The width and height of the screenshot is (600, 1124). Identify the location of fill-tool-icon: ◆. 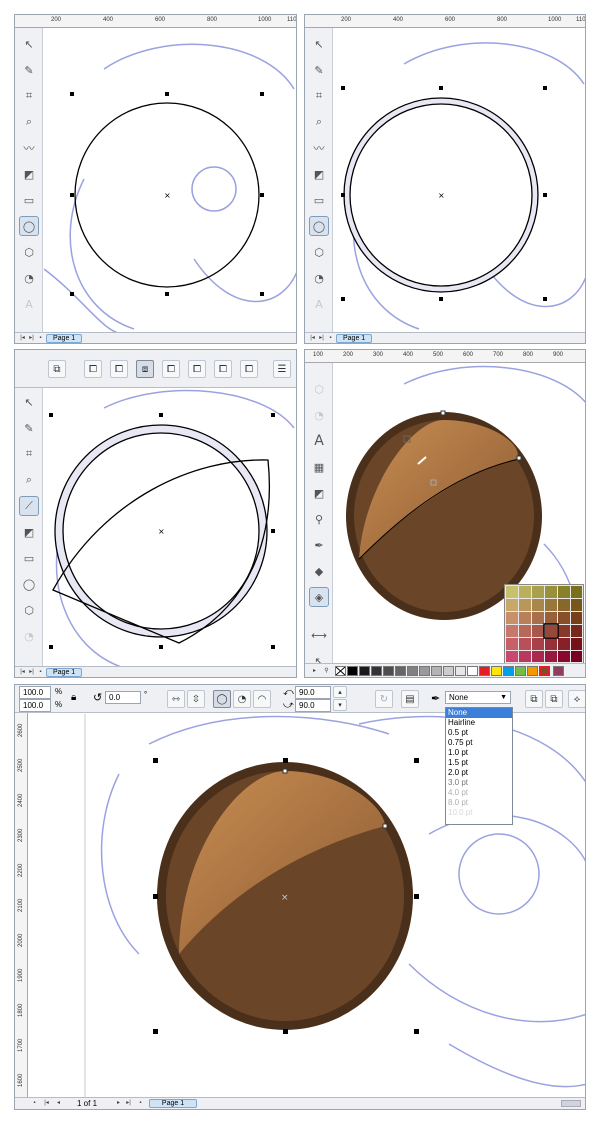
(319, 571).